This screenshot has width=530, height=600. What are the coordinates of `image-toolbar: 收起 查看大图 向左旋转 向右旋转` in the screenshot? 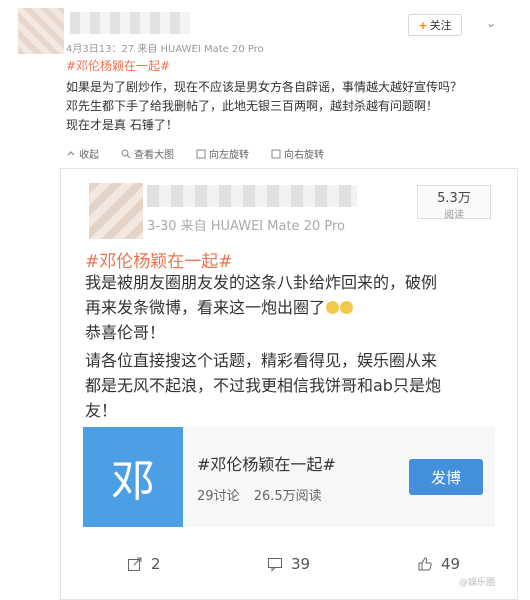 It's located at (195, 153).